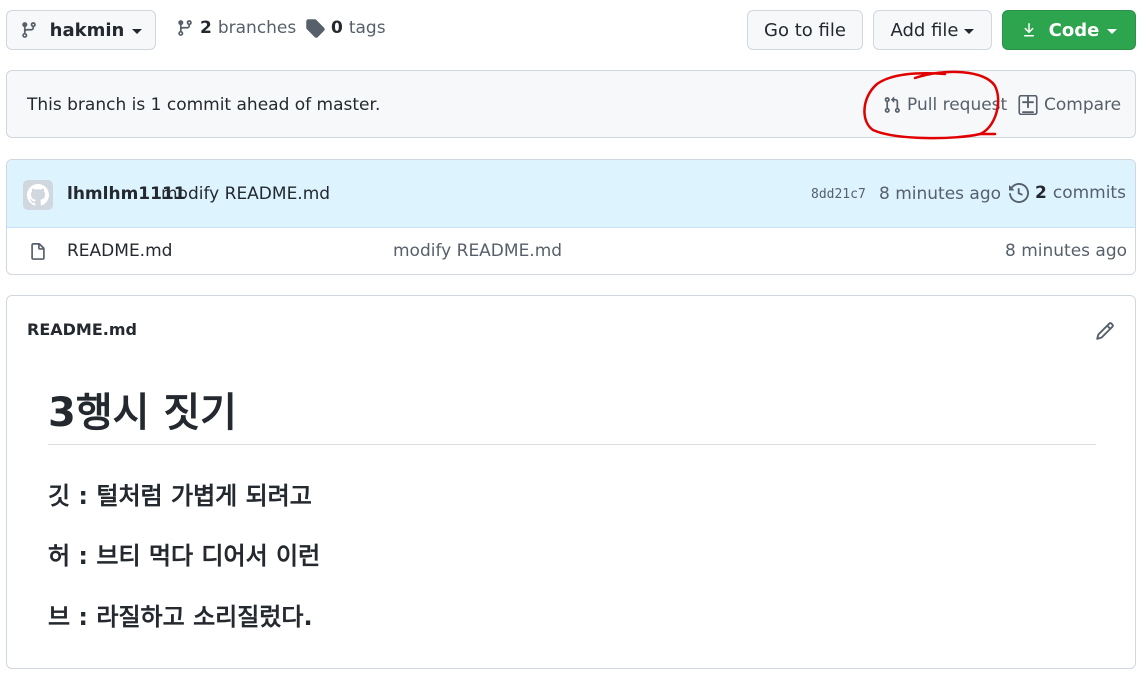  I want to click on add-file-label: Add file, so click(924, 30).